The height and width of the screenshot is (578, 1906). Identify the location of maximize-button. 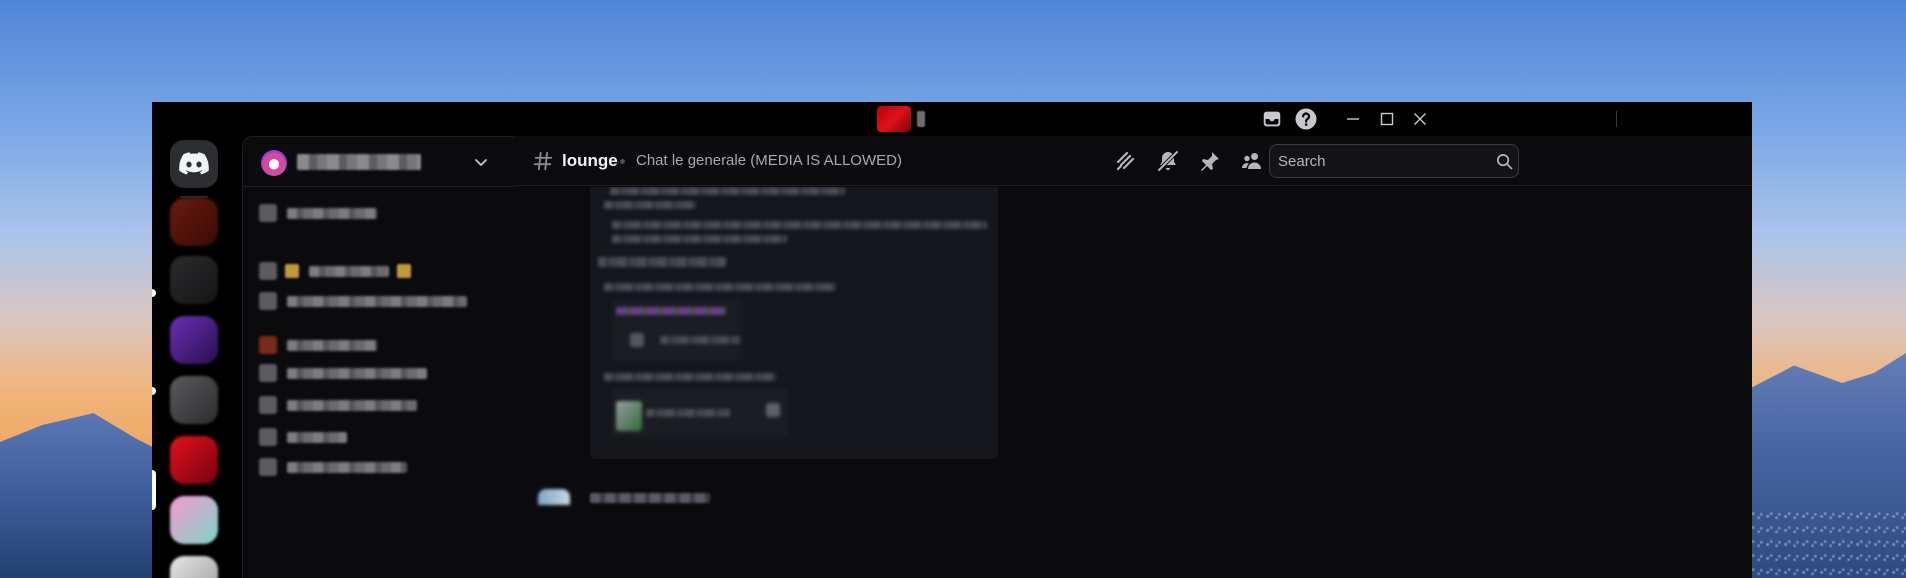
(1387, 119).